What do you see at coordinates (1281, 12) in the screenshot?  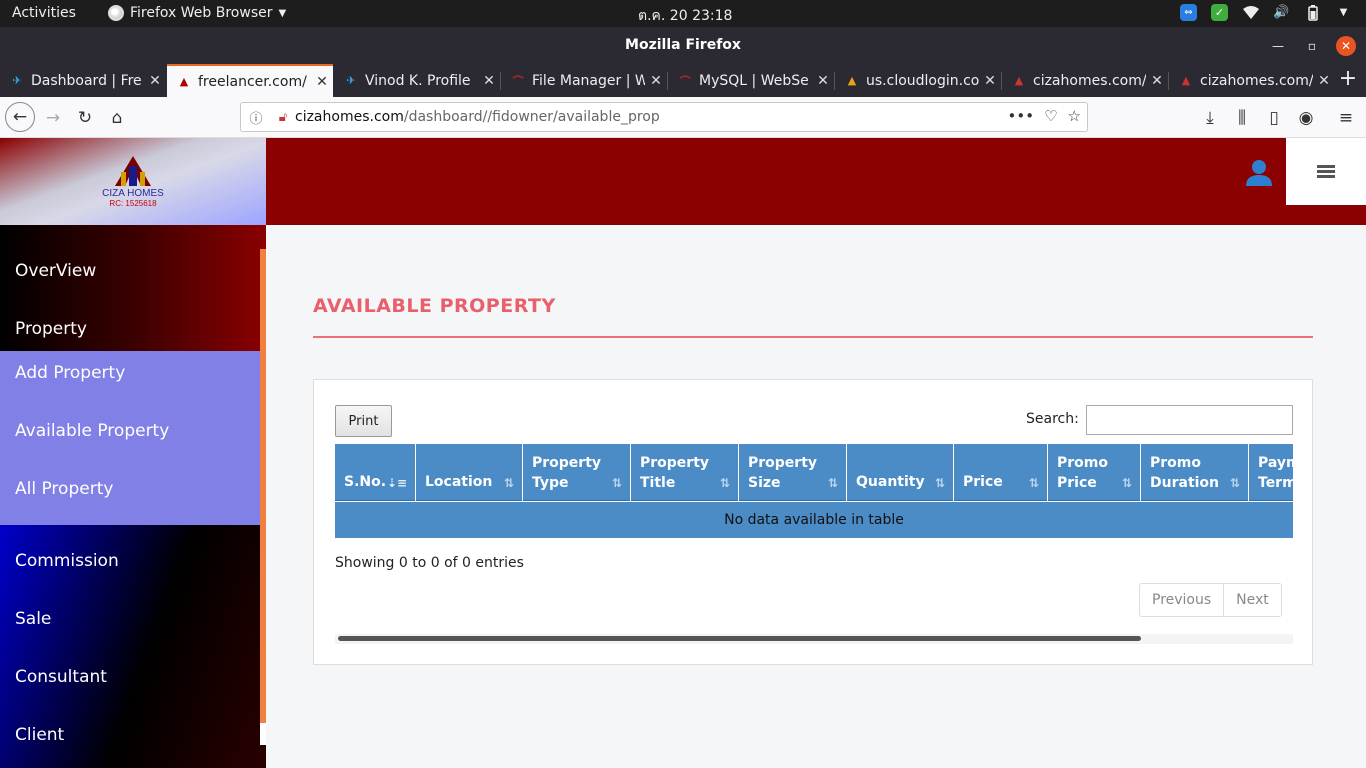 I see `volume-icon: 🔊` at bounding box center [1281, 12].